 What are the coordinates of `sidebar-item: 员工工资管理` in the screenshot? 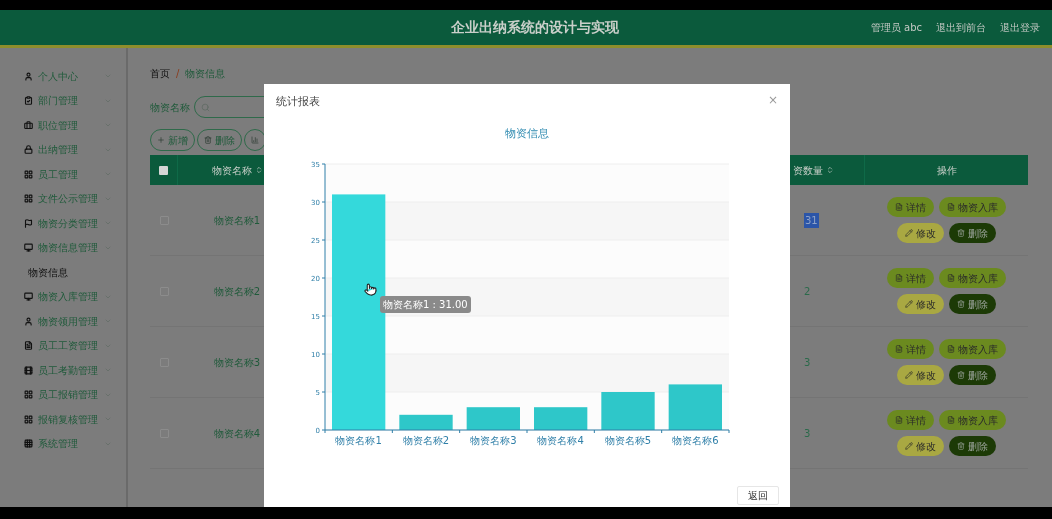 It's located at (62, 345).